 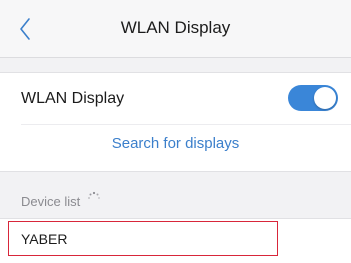 What do you see at coordinates (51, 201) in the screenshot?
I see `device-list-title: Device list` at bounding box center [51, 201].